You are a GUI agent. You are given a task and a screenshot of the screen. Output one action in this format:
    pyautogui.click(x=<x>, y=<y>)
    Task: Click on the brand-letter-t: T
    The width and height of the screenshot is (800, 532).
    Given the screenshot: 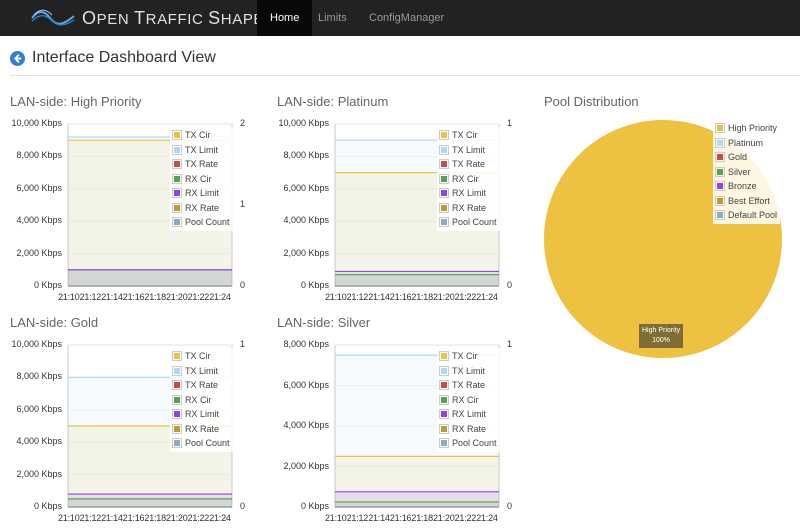 What is the action you would take?
    pyautogui.click(x=140, y=17)
    